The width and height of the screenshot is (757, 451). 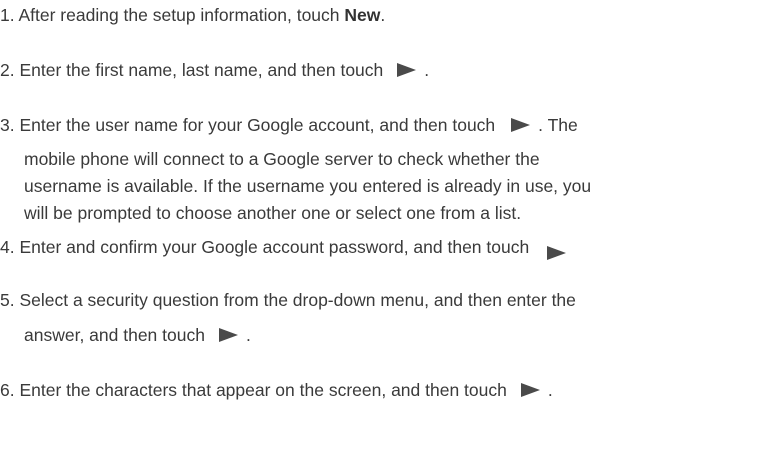 What do you see at coordinates (427, 70) in the screenshot?
I see `step-2-period: .` at bounding box center [427, 70].